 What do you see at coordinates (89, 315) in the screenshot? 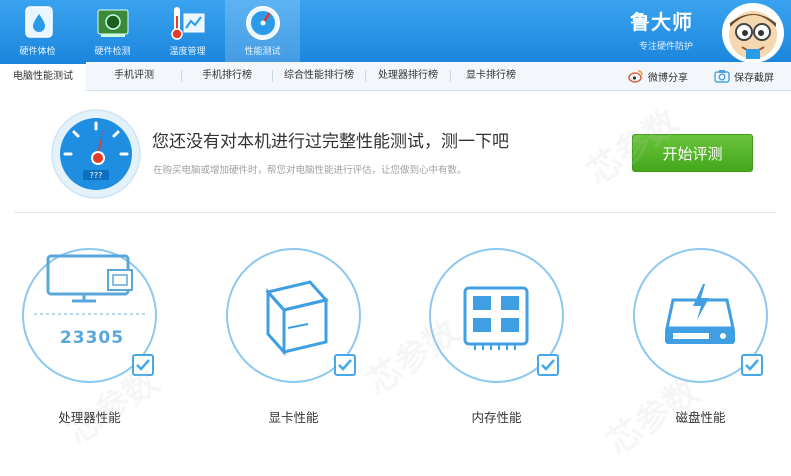
I see `card-cpu-performance: 23305` at bounding box center [89, 315].